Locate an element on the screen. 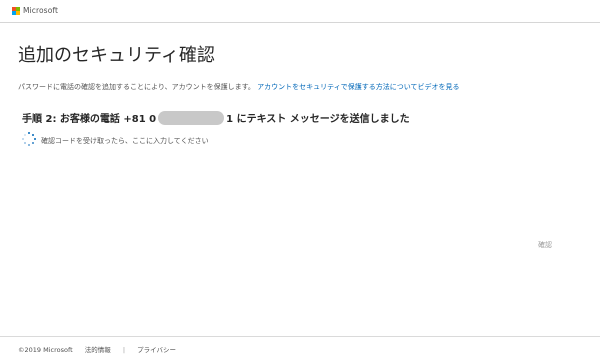 Image resolution: width=600 pixels, height=359 pixels. step-message: 手順 2: お客様の電話 +81 01 にテキスト メッセージを送信しました is located at coordinates (216, 117).